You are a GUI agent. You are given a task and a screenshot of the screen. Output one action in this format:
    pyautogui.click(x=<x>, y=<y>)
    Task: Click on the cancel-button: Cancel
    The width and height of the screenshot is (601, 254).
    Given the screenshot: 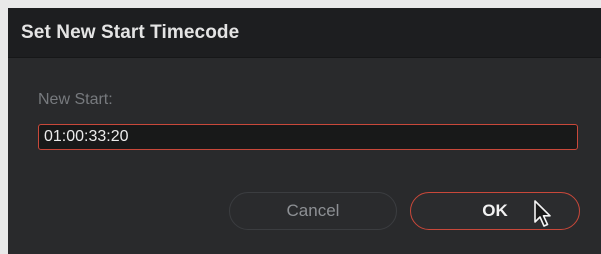 What is the action you would take?
    pyautogui.click(x=313, y=211)
    